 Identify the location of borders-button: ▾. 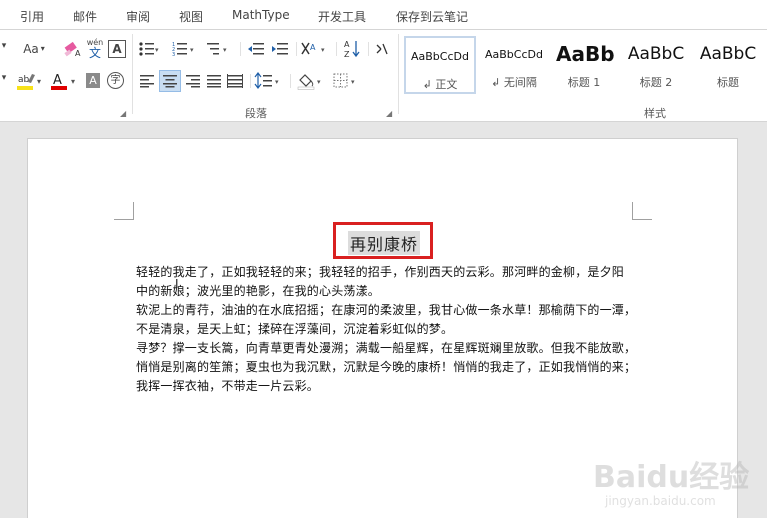
(346, 81).